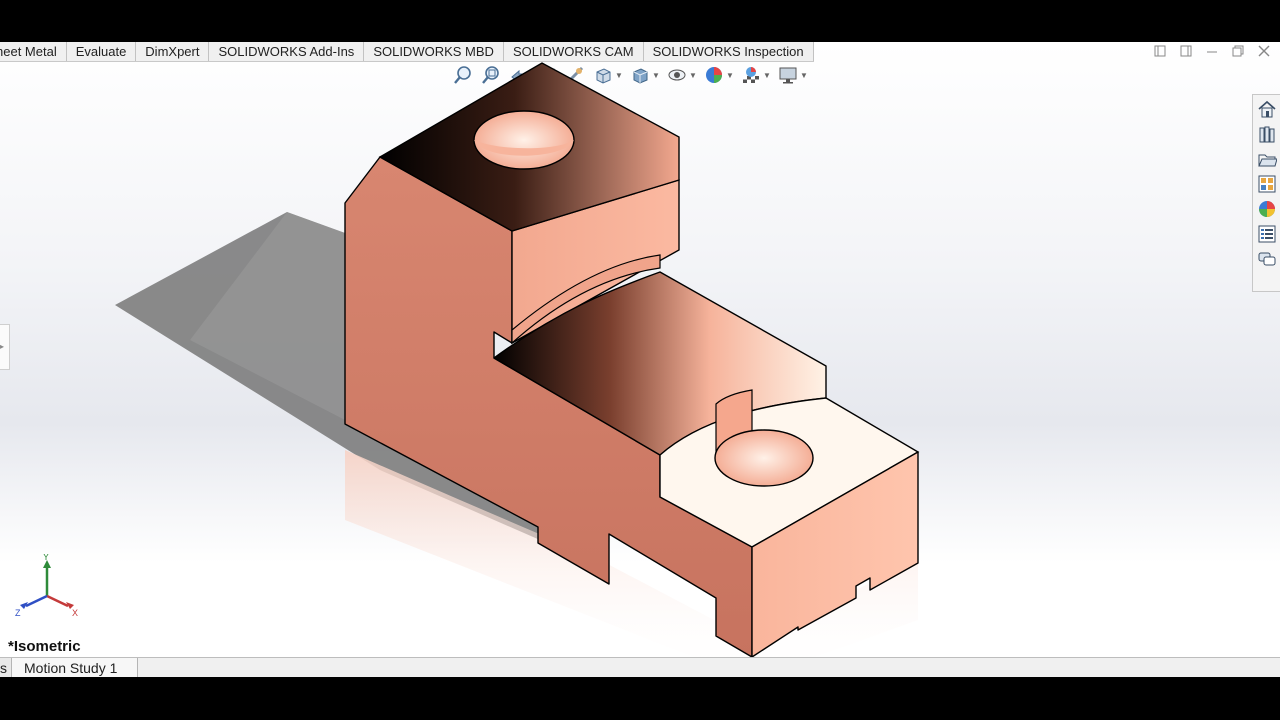 The width and height of the screenshot is (1280, 720). I want to click on triad-x-label: X, so click(75, 613).